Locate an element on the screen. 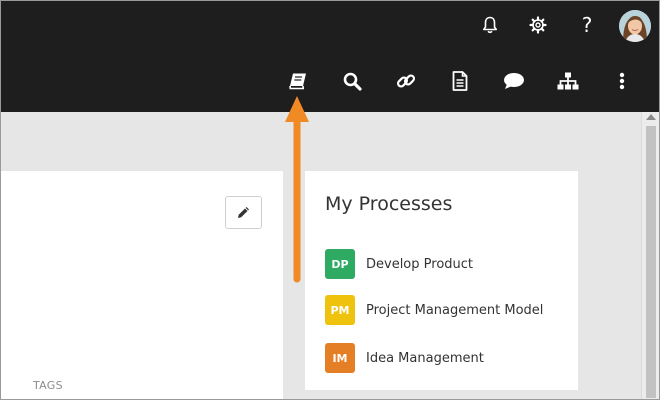  vertical-scrollbar is located at coordinates (650, 256).